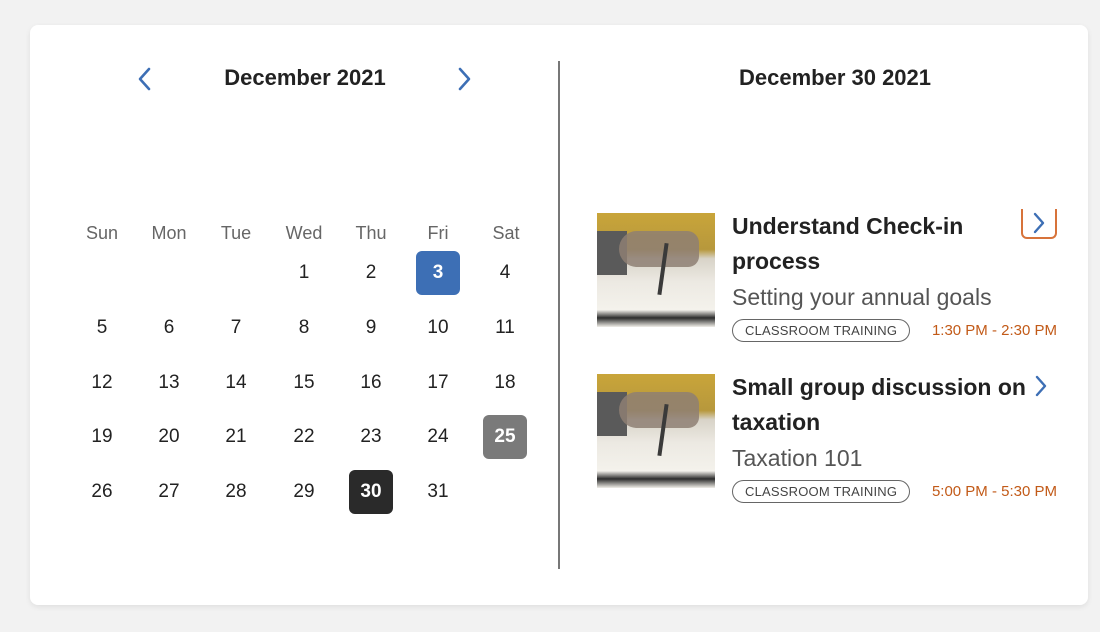 The width and height of the screenshot is (1100, 632). What do you see at coordinates (169, 383) in the screenshot?
I see `calendar-day: 13` at bounding box center [169, 383].